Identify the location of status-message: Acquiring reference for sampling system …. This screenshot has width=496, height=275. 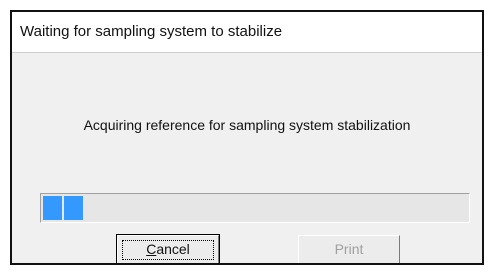
(247, 125).